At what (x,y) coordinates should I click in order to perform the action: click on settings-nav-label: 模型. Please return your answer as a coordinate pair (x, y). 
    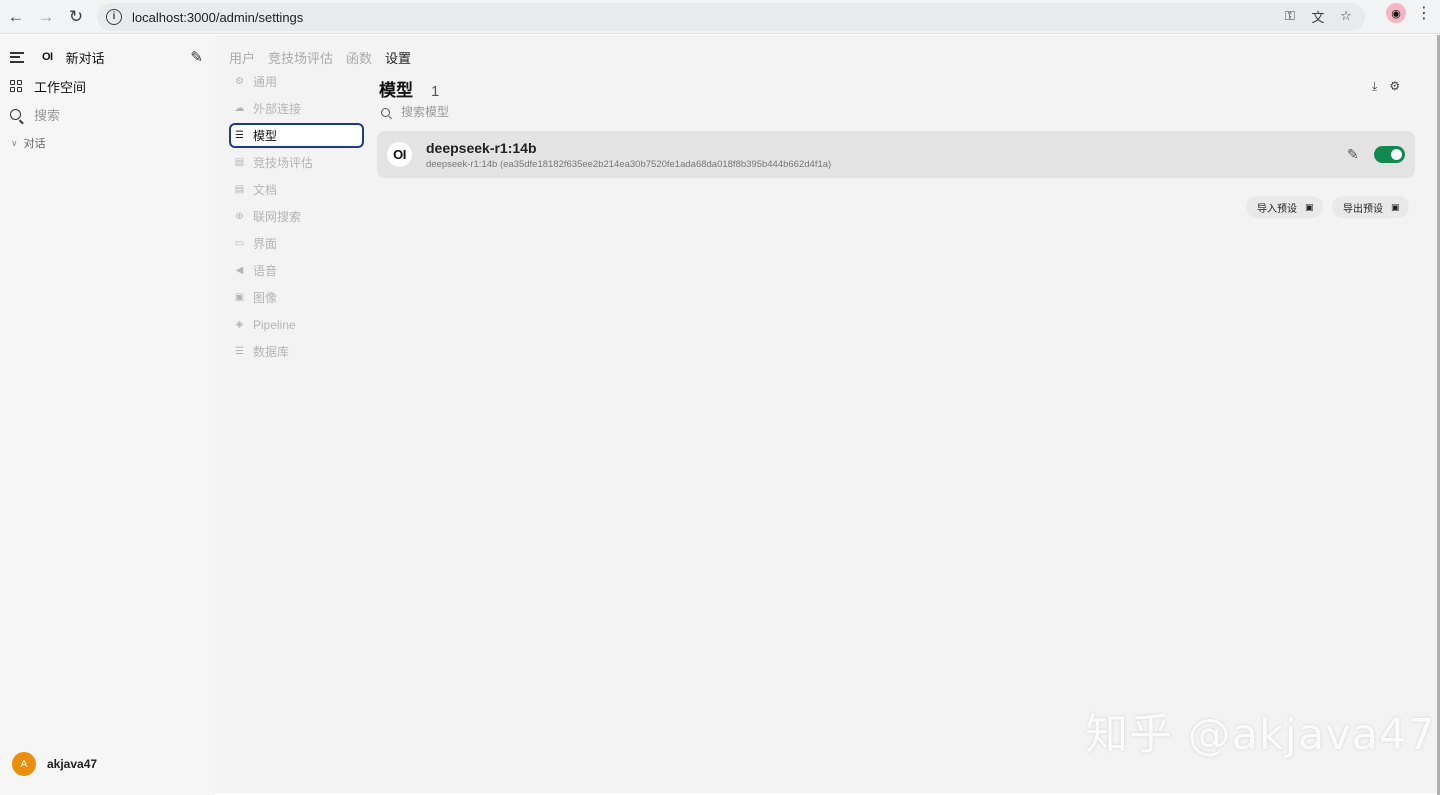
    Looking at the image, I should click on (265, 136).